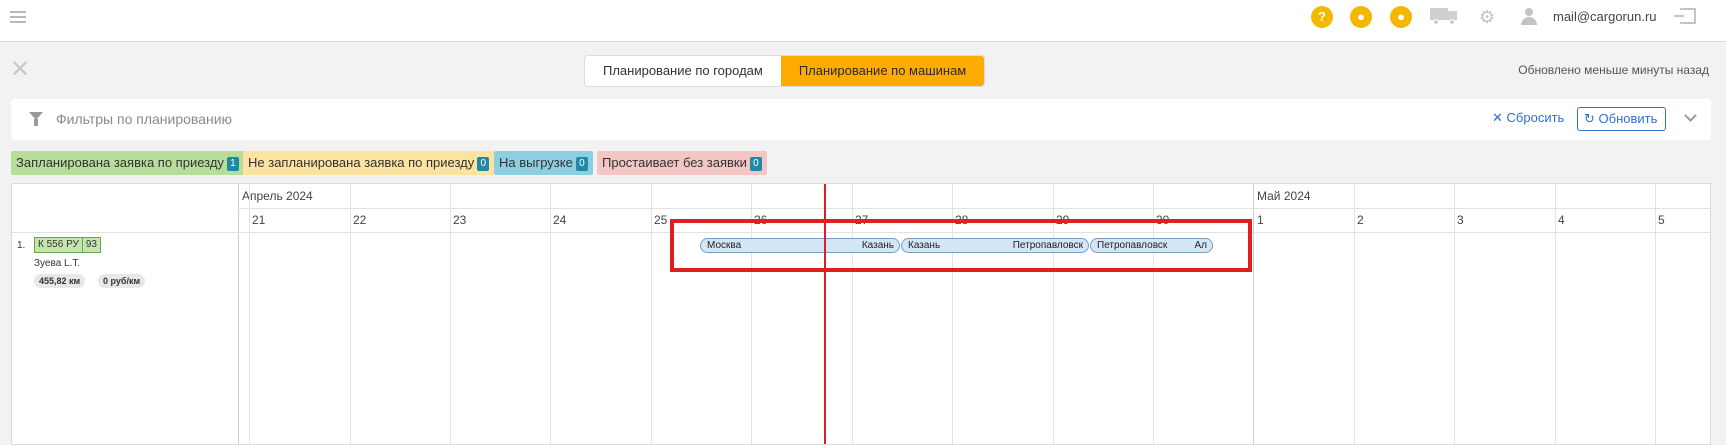  Describe the element at coordinates (1361, 17) in the screenshot. I see `chat-icon: ●` at that location.